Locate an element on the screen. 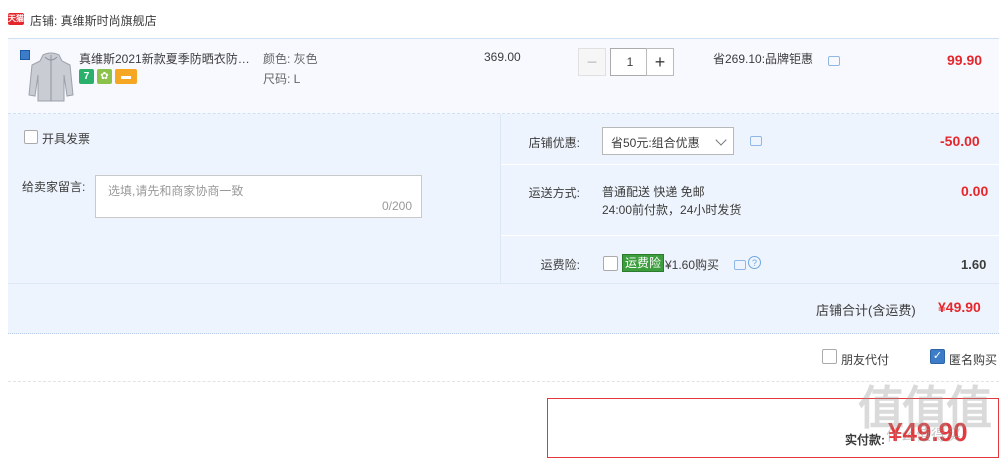 The height and width of the screenshot is (458, 1007). insurance-tag: 运费险 is located at coordinates (643, 263).